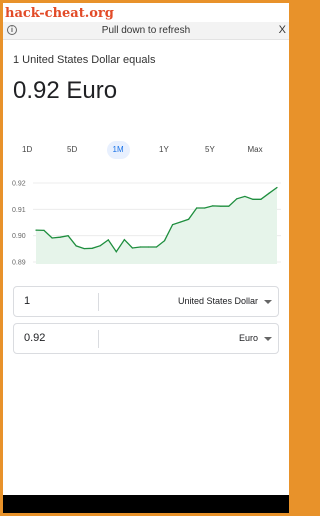  Describe the element at coordinates (27, 150) in the screenshot. I see `range-tab-1d: 1D` at that location.